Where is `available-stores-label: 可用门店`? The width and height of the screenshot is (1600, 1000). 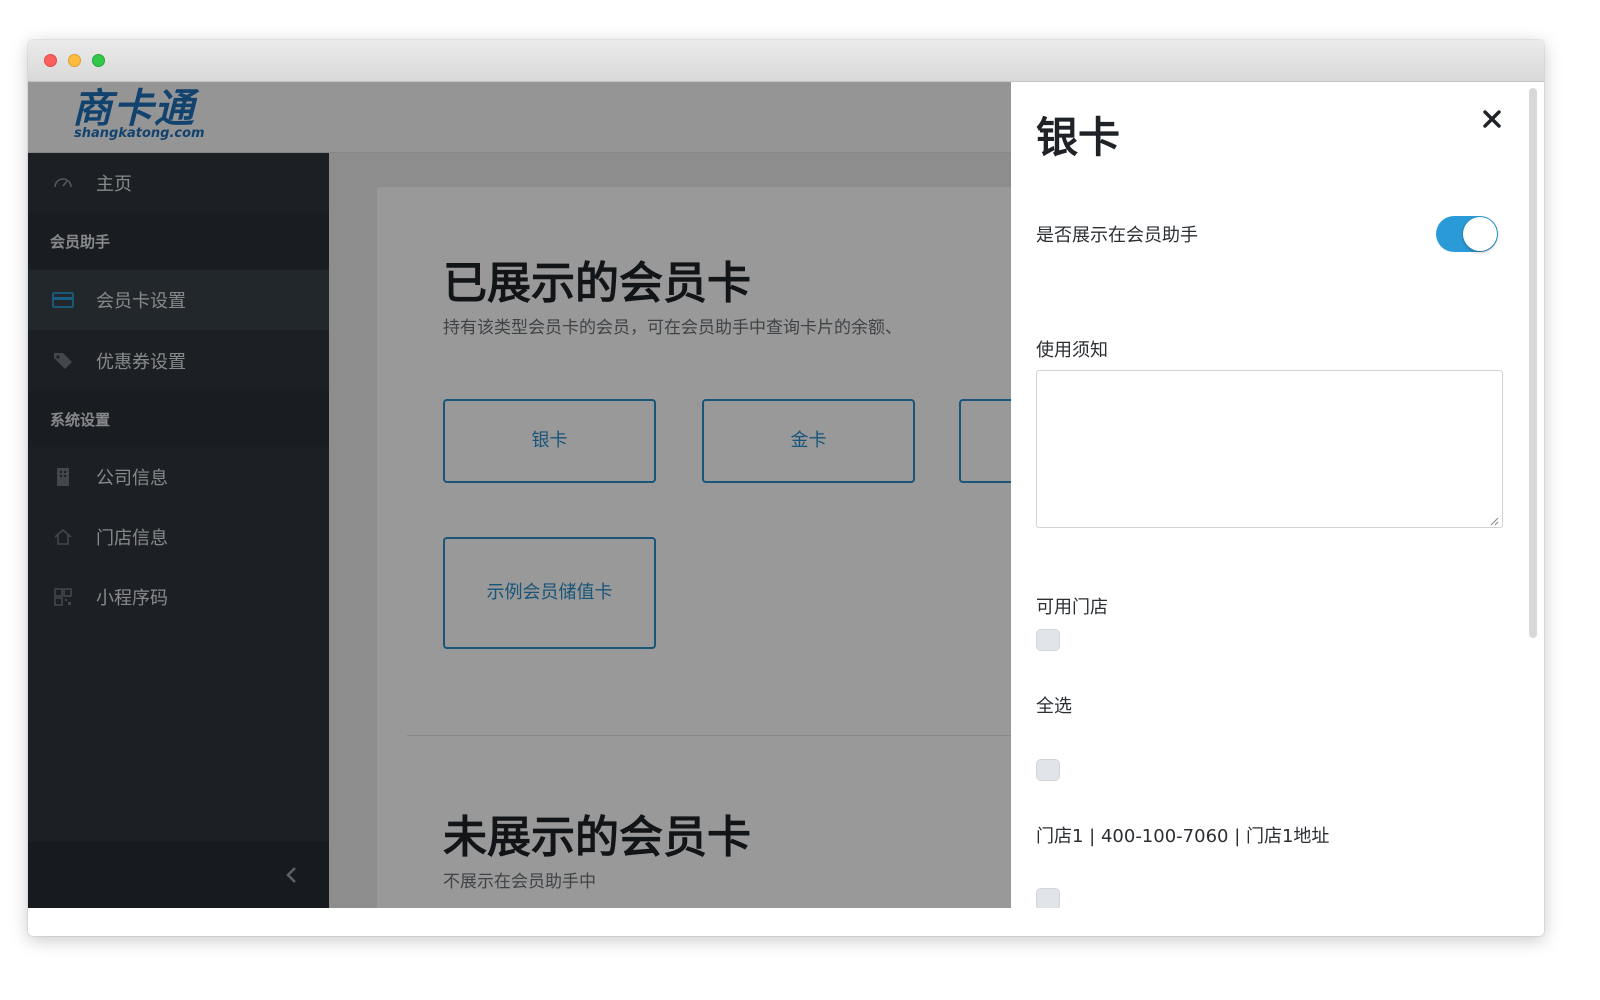
available-stores-label: 可用门店 is located at coordinates (1072, 607).